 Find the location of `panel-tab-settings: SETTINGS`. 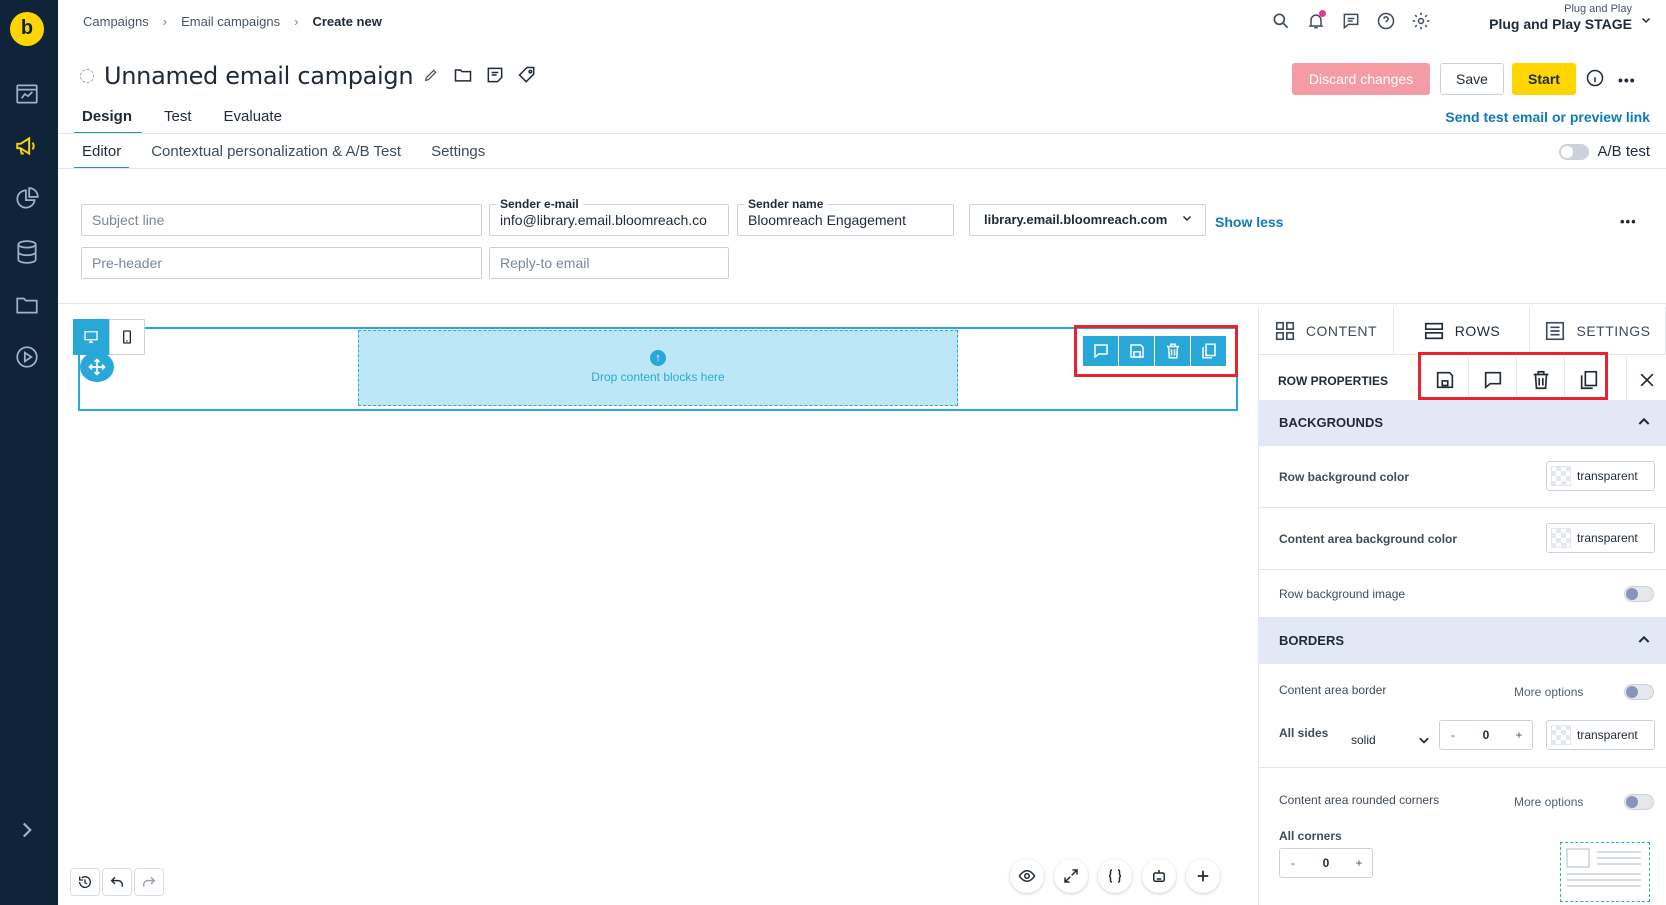

panel-tab-settings: SETTINGS is located at coordinates (1598, 330).